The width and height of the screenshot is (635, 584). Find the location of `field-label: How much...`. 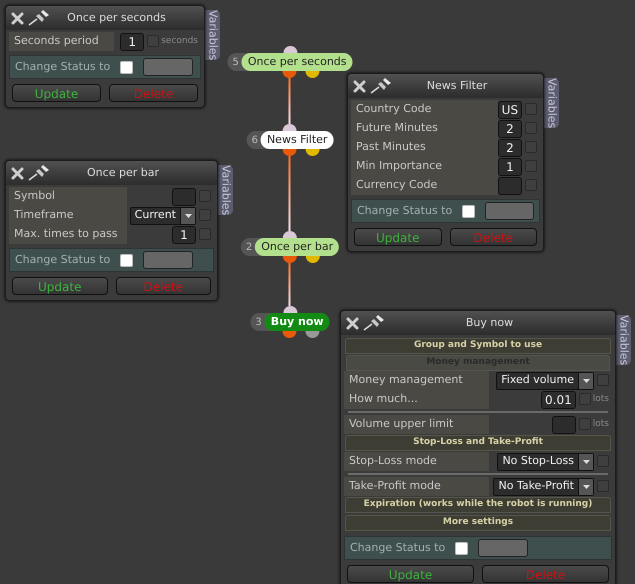

field-label: How much... is located at coordinates (416, 399).